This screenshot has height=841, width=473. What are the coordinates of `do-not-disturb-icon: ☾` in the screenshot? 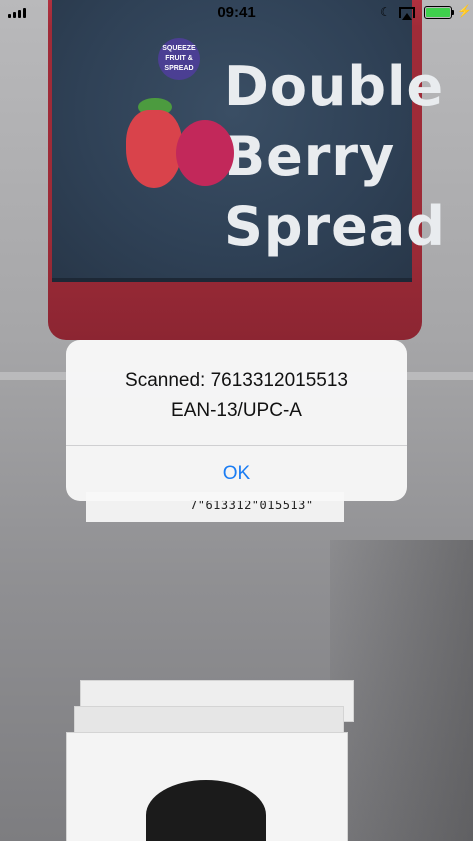 It's located at (385, 12).